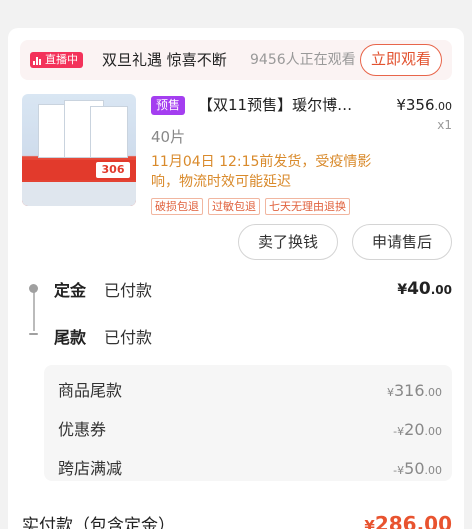 This screenshot has height=529, width=472. I want to click on product-image: 306, so click(79, 150).